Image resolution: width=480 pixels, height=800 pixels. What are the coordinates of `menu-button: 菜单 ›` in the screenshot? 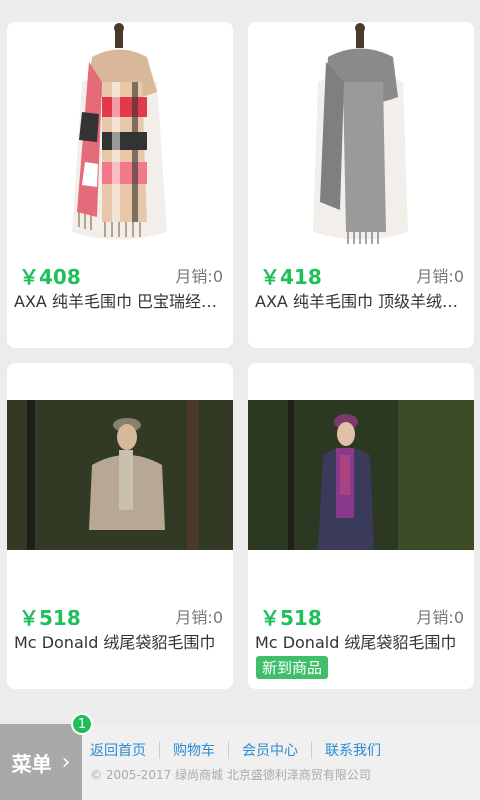 It's located at (41, 762).